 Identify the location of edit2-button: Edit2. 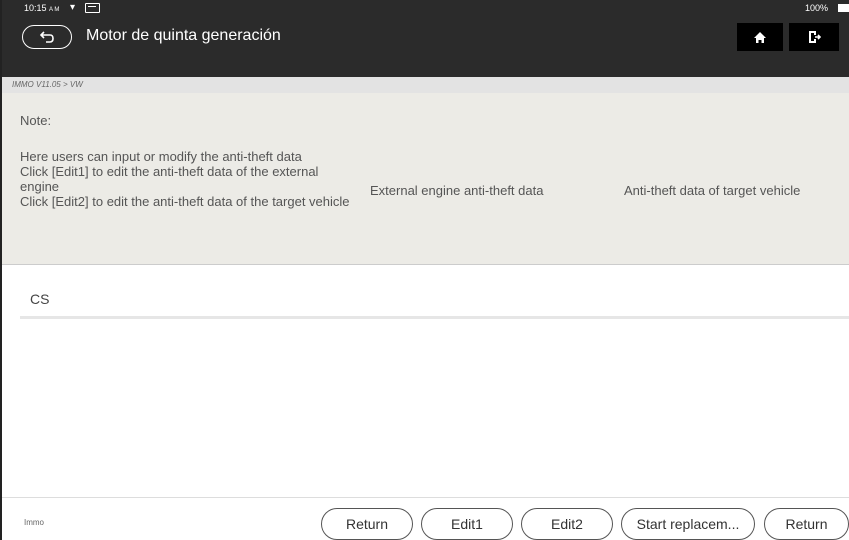
(567, 524).